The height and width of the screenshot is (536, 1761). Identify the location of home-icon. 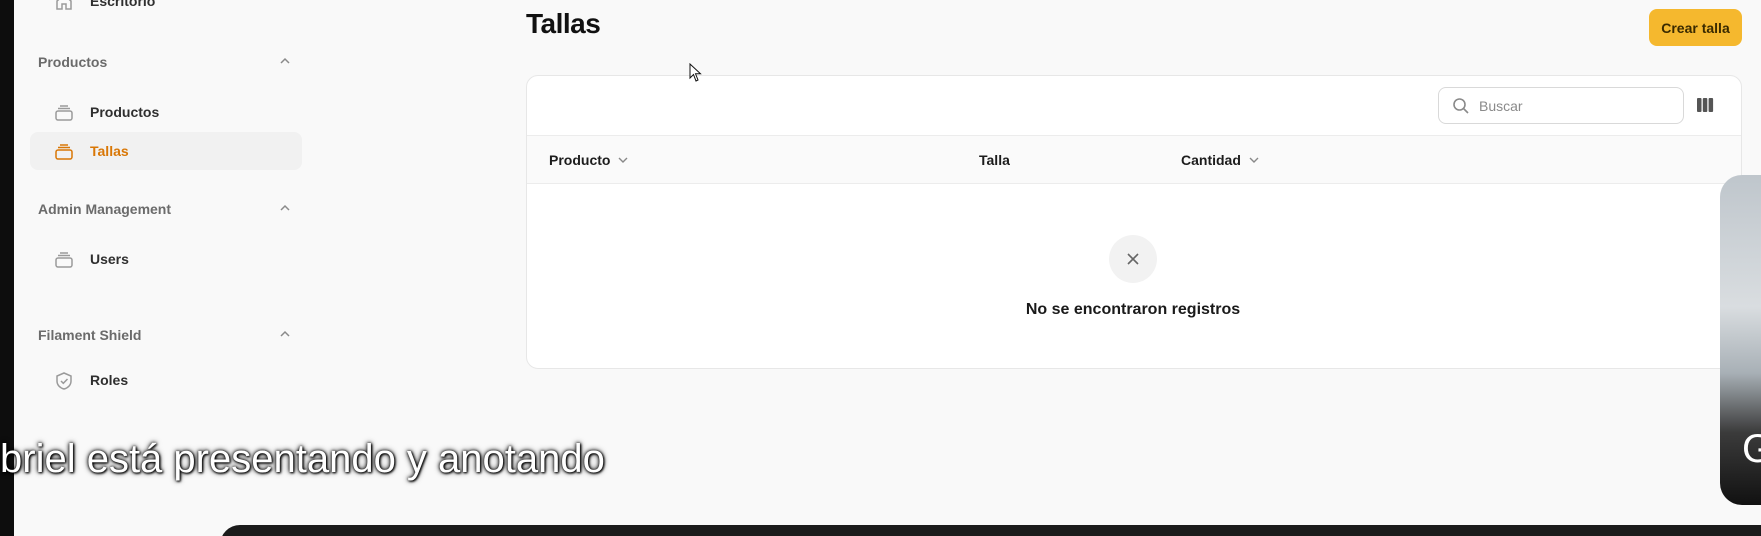
(64, 5).